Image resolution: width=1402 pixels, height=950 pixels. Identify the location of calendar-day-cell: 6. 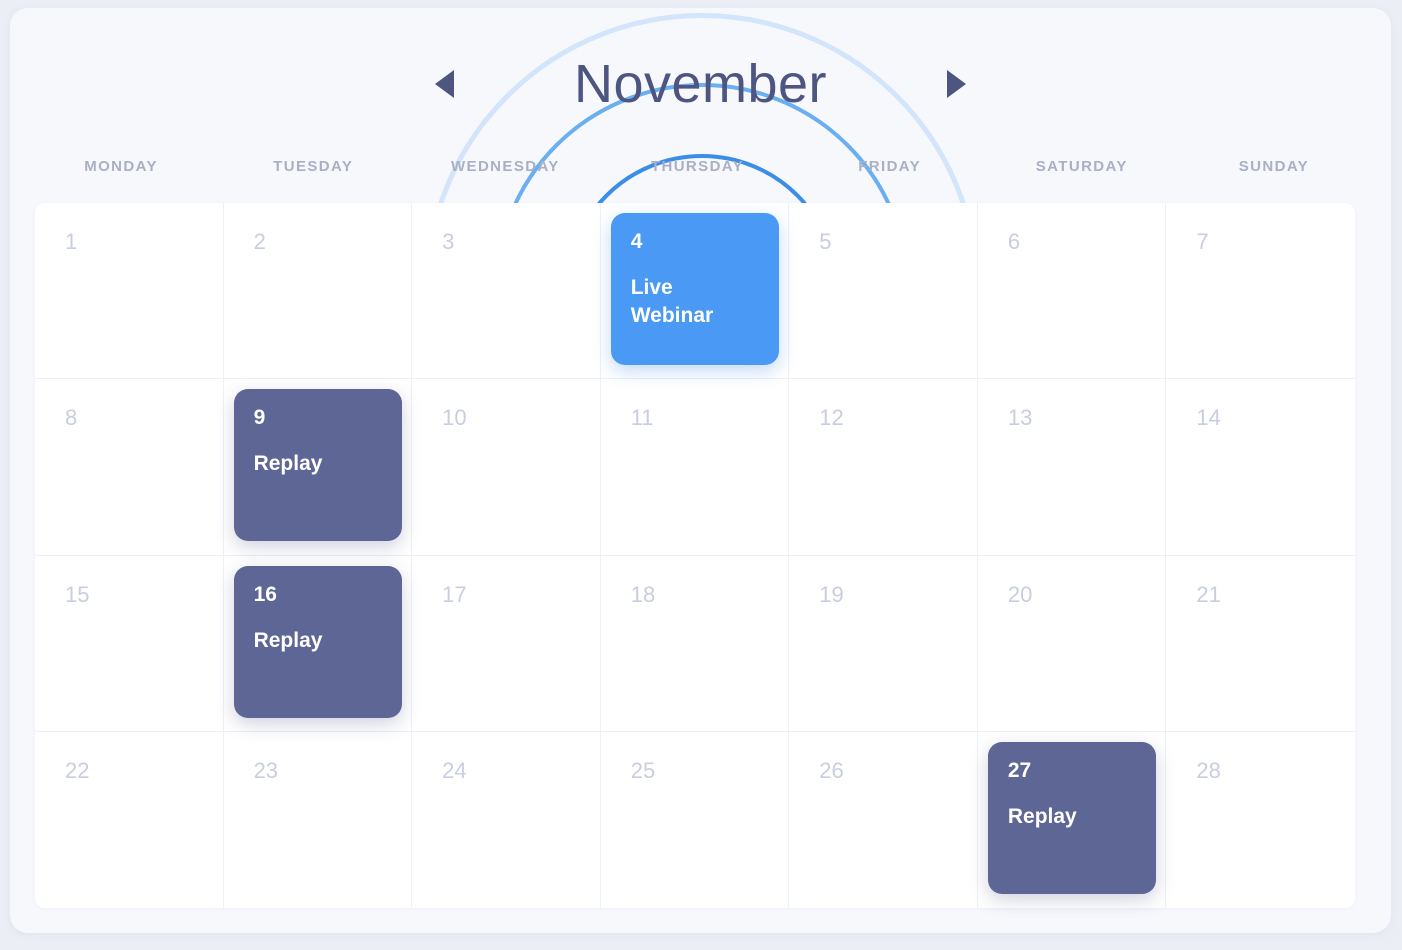
(1072, 291).